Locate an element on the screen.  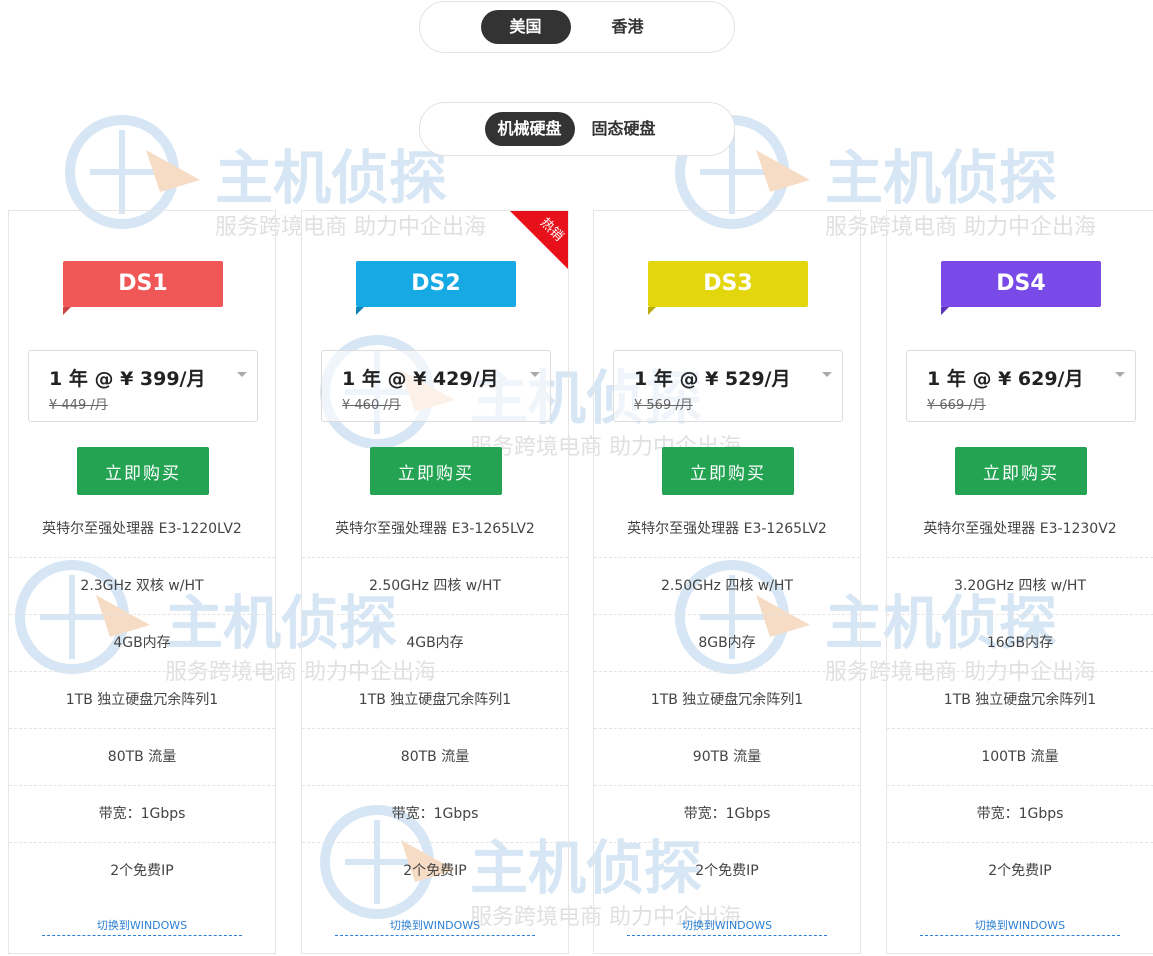
region-toggle: 美国 香港 is located at coordinates (576, 27).